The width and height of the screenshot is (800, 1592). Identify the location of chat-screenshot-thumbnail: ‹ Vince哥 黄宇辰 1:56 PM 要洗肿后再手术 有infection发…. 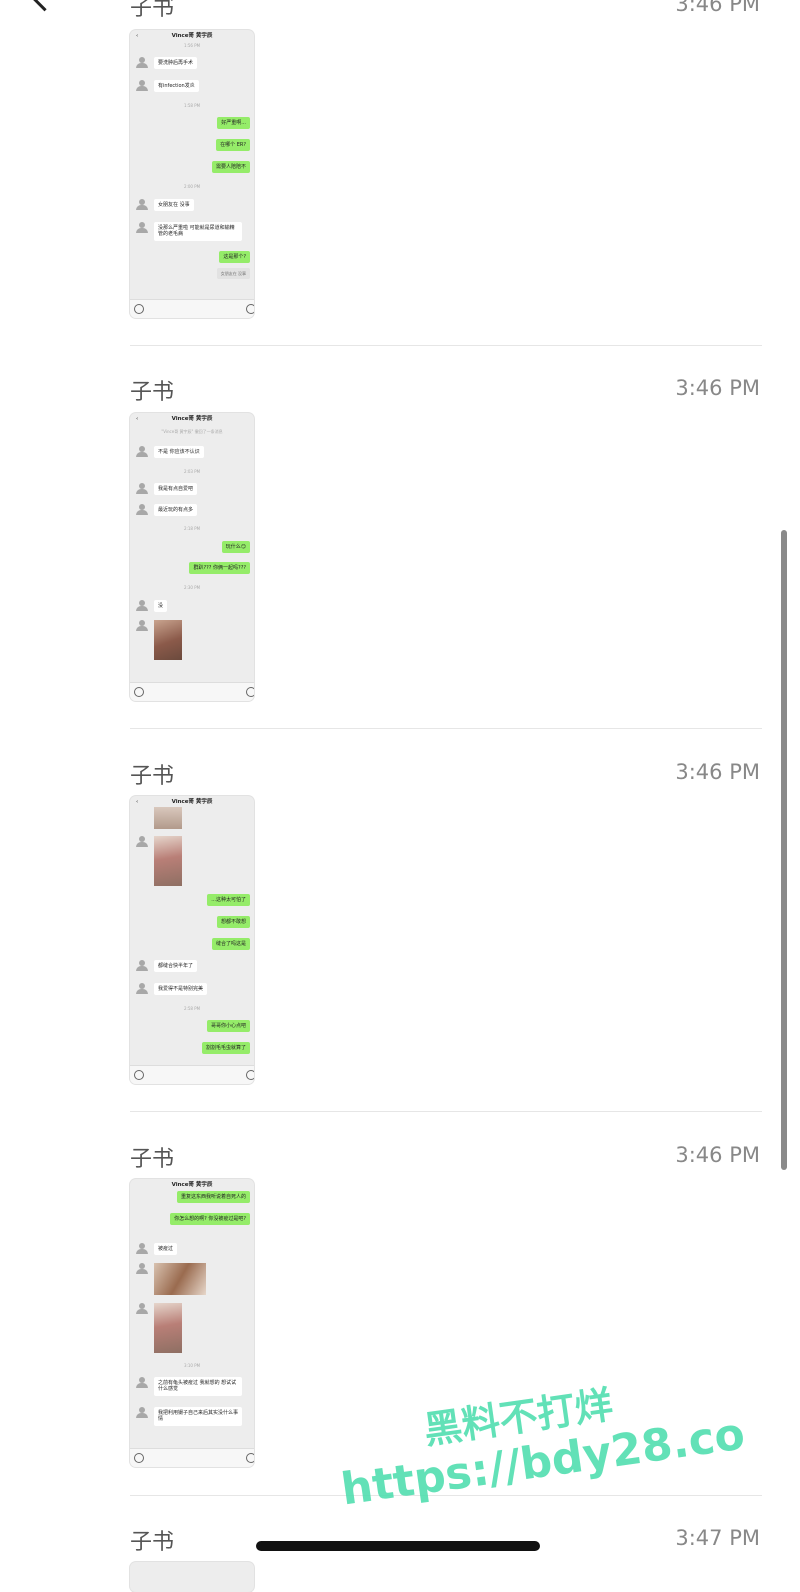
(192, 174).